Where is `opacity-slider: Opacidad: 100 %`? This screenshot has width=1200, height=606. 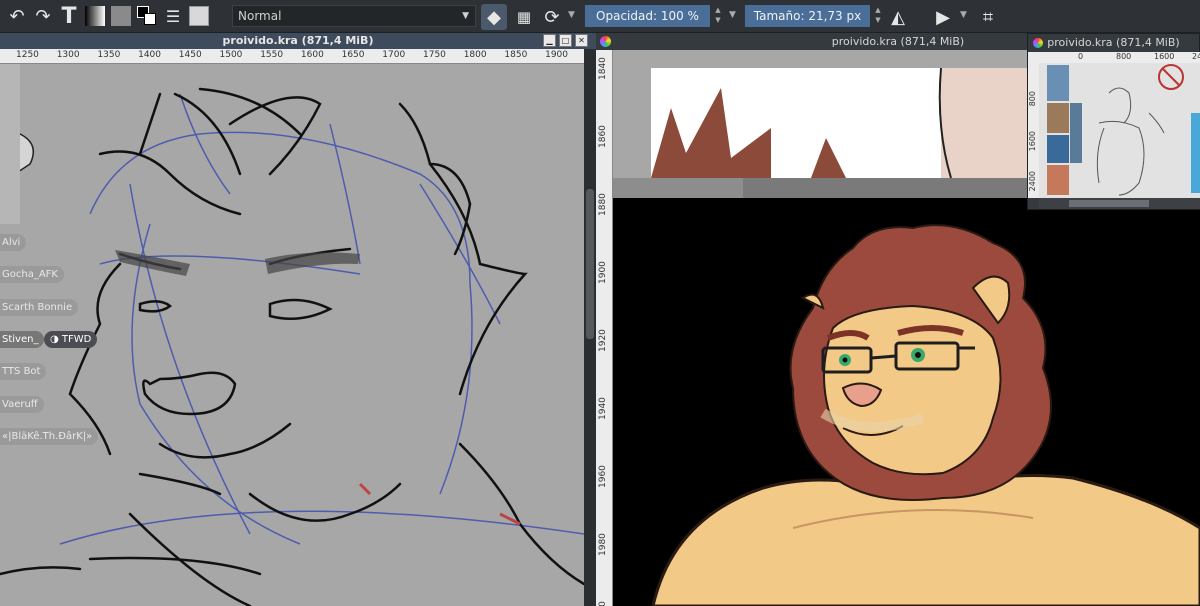 opacity-slider: Opacidad: 100 % is located at coordinates (647, 16).